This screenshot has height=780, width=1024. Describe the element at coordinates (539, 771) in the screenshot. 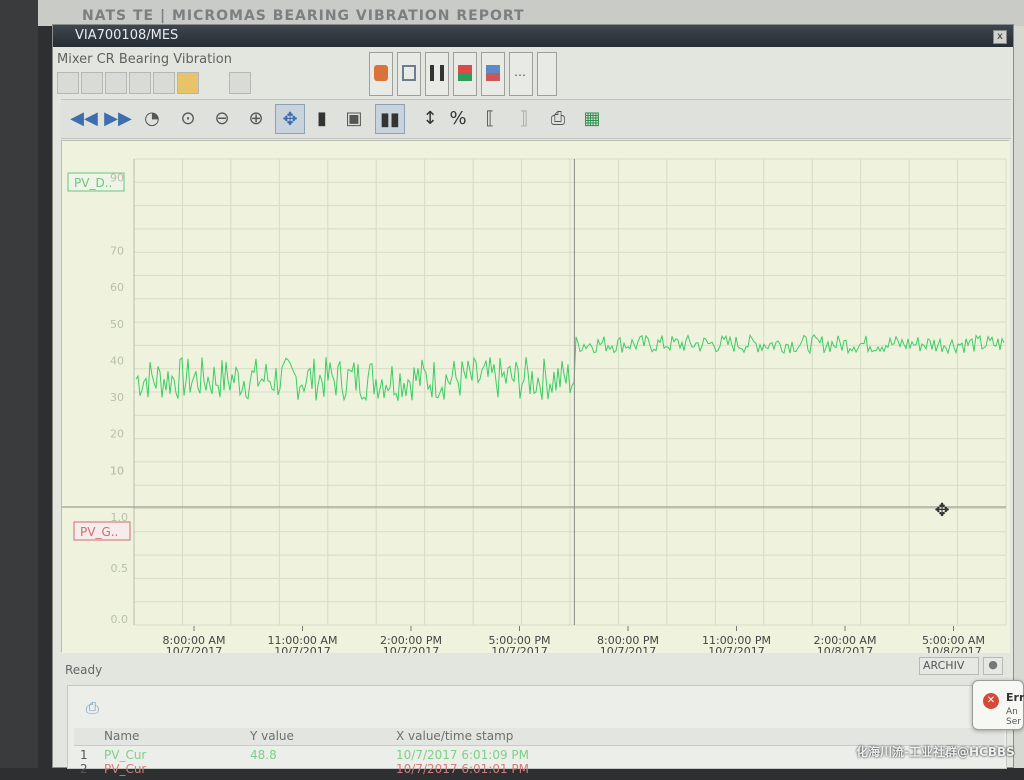

I see `table-row: 2 PV_Cur 10/7/2017 6:01:01 PM` at that location.